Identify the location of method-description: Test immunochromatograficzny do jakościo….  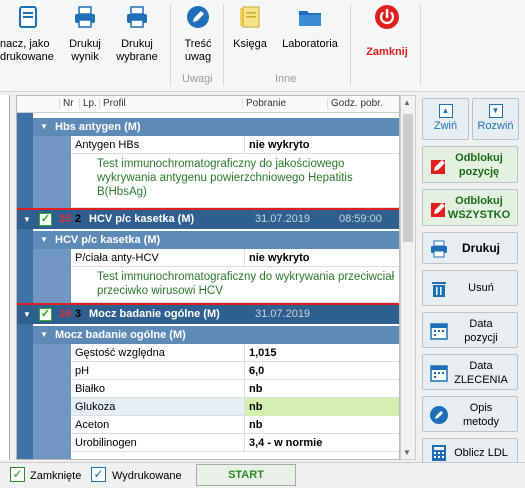
(235, 181).